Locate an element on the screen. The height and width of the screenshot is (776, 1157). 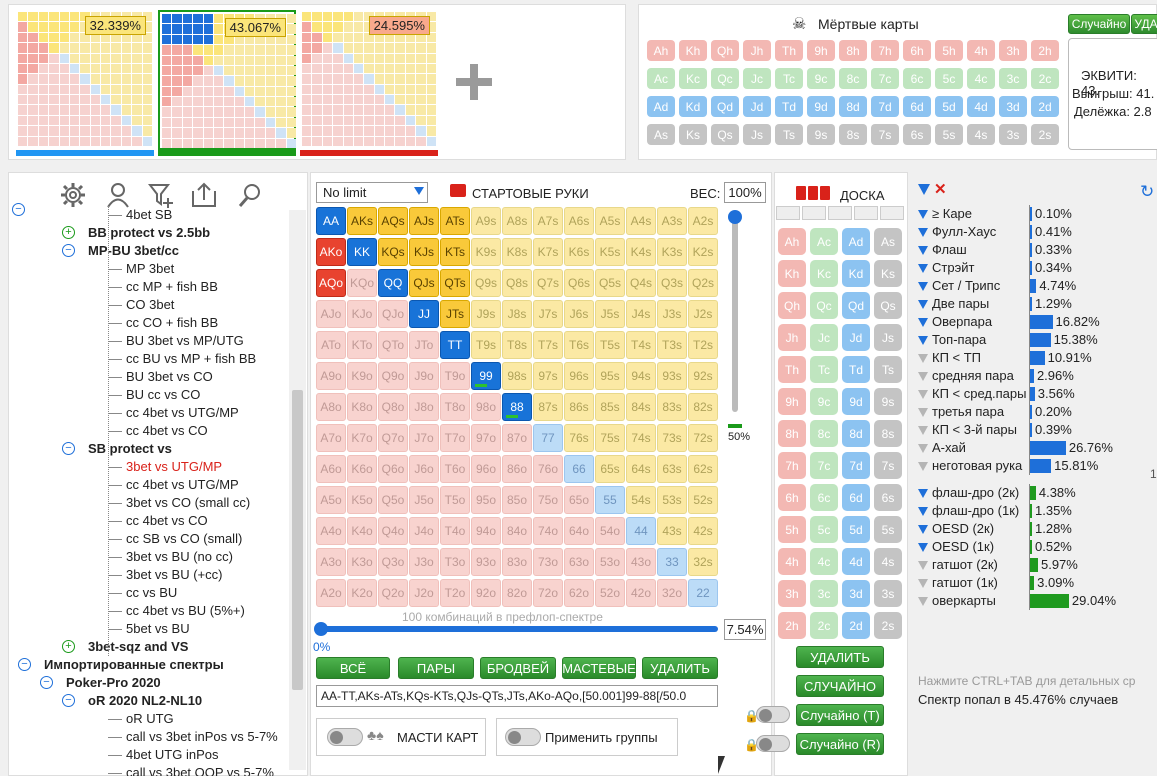
hand-cell: J4s is located at coordinates (641, 314).